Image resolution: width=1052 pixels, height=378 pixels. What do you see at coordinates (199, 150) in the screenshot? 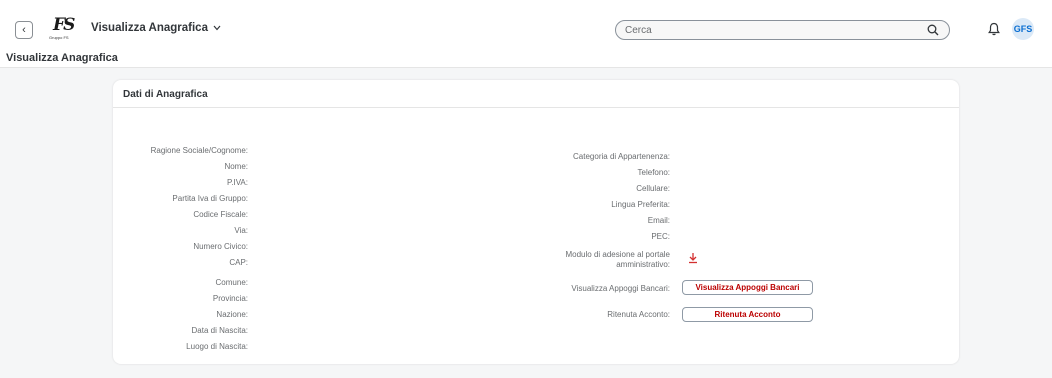
I see `label-ragione-sociale: Ragione Sociale/Cognome:` at bounding box center [199, 150].